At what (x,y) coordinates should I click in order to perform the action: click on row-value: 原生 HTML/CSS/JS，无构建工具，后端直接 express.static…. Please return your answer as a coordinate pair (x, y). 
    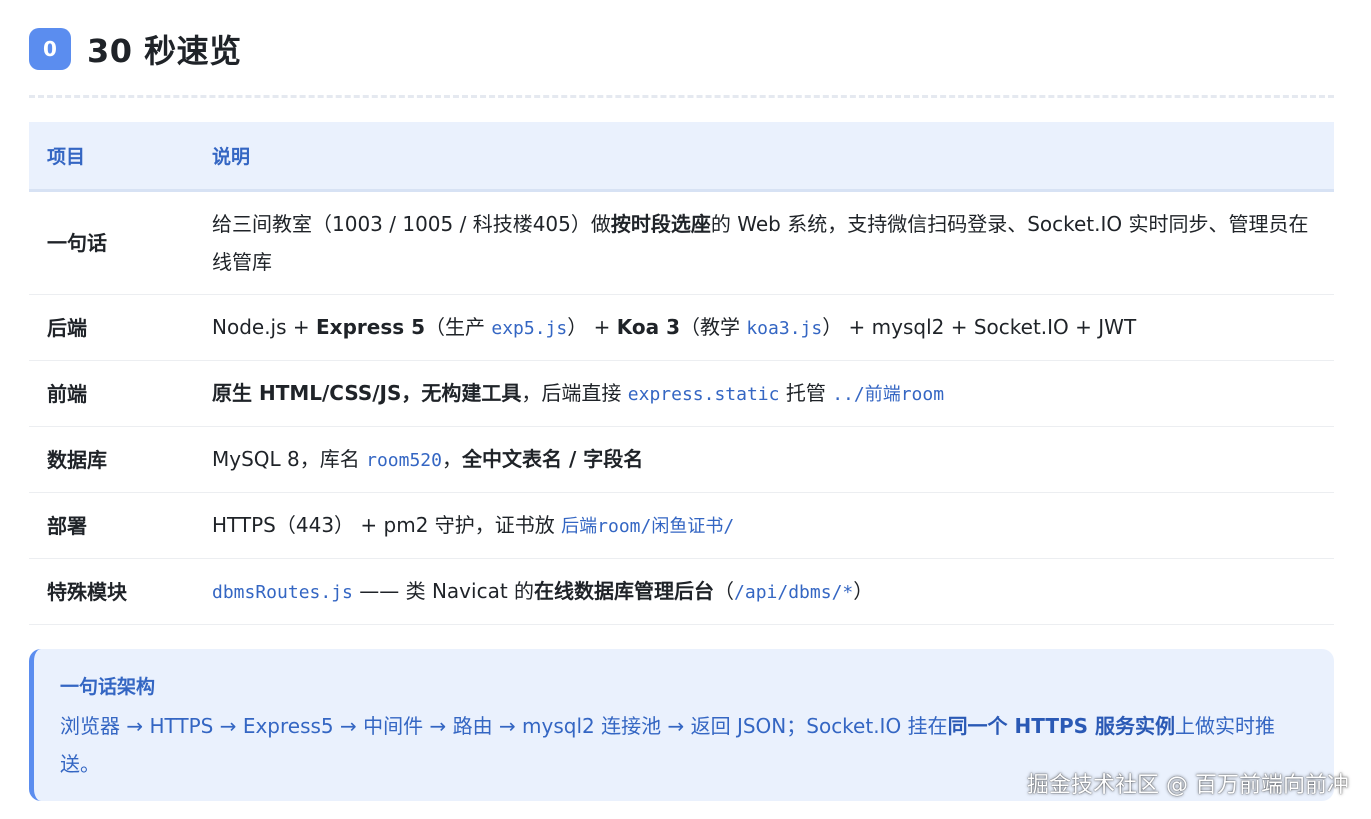
    Looking at the image, I should click on (773, 393).